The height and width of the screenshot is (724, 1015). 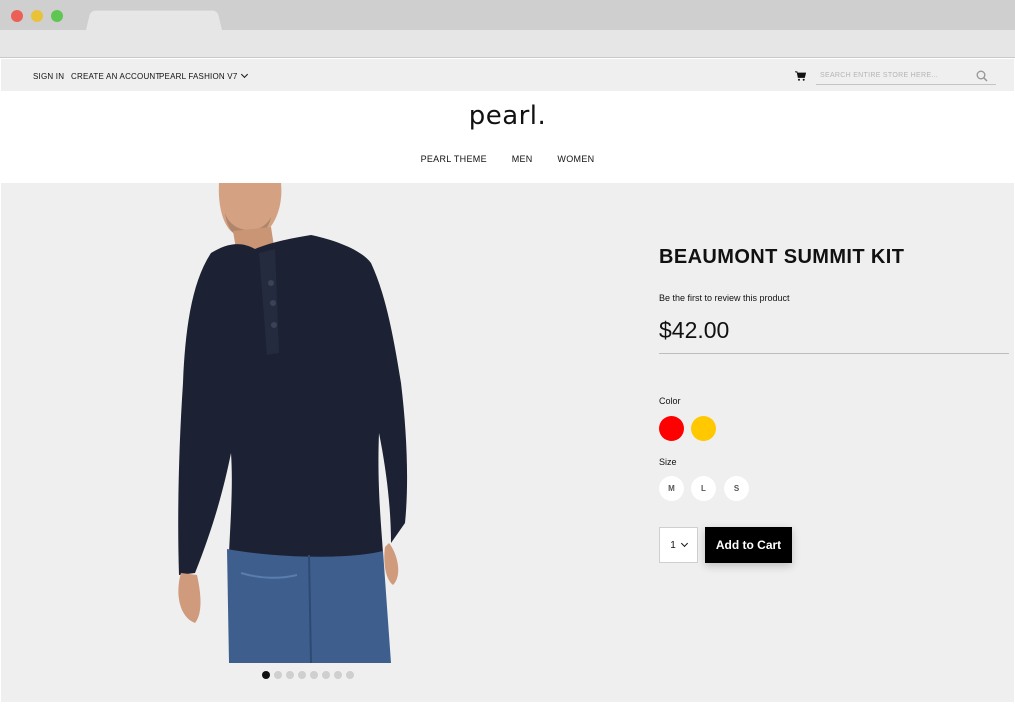 What do you see at coordinates (671, 428) in the screenshot?
I see `color-swatch-red` at bounding box center [671, 428].